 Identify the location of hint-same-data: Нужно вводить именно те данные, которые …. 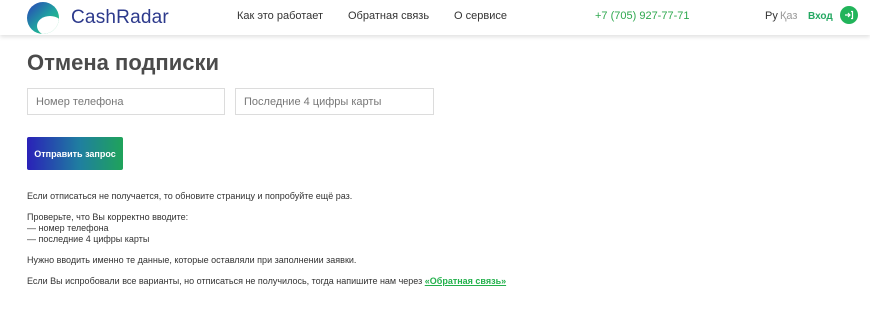
(192, 260).